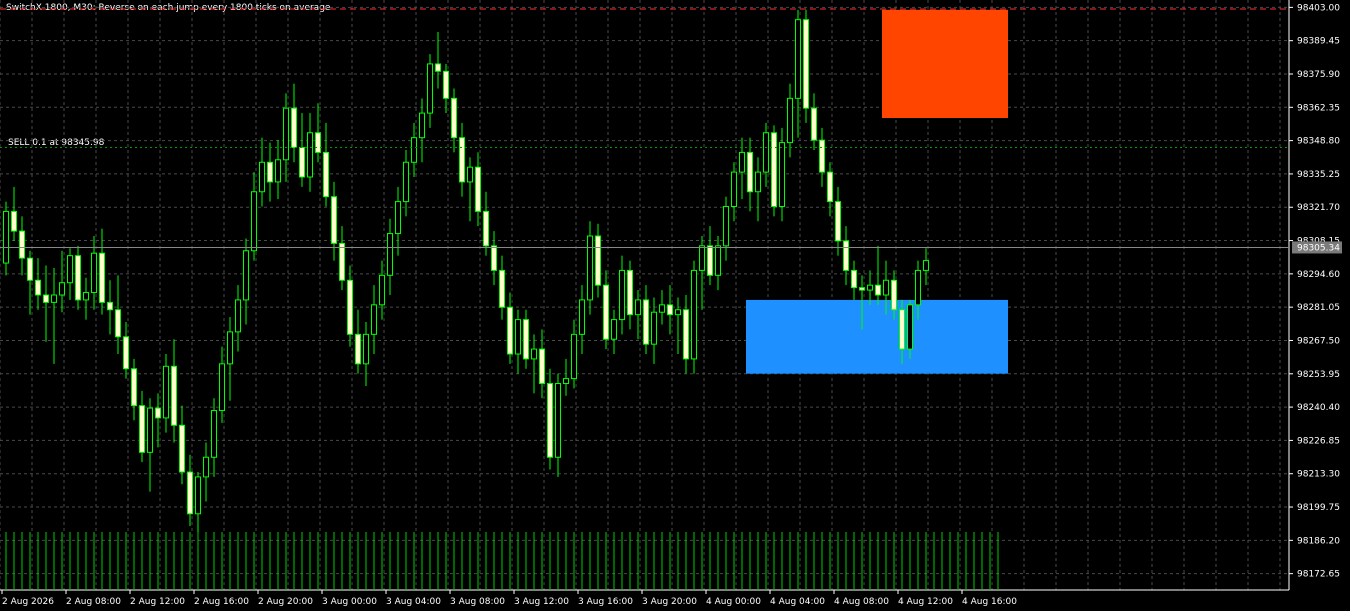  Describe the element at coordinates (1318, 541) in the screenshot. I see `y-tick-label: 98186.20` at that location.